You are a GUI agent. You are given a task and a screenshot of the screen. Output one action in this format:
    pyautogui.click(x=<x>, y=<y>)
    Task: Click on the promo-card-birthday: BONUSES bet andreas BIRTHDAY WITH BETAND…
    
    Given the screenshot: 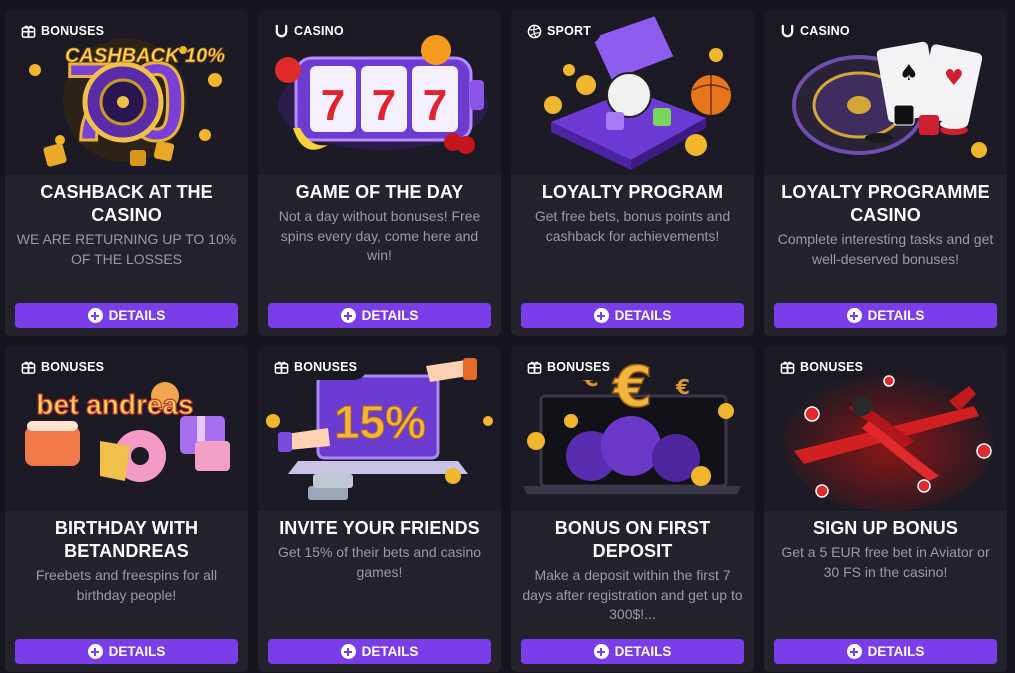 What is the action you would take?
    pyautogui.click(x=126, y=509)
    